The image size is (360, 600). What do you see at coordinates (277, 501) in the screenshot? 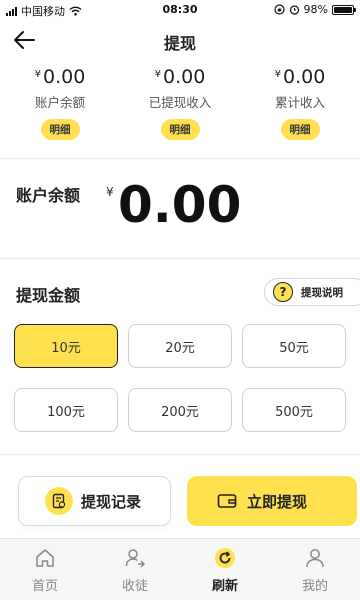
I see `withdraw-now-label: 立即提现` at bounding box center [277, 501].